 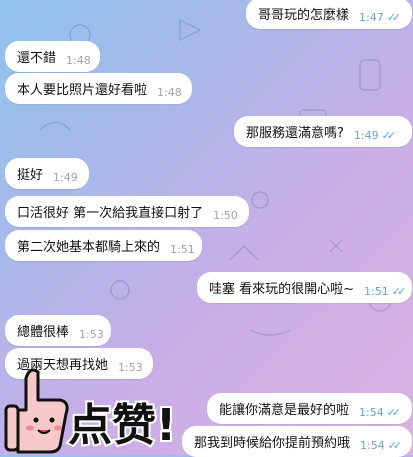 I want to click on message-time: 1:50, so click(x=225, y=215).